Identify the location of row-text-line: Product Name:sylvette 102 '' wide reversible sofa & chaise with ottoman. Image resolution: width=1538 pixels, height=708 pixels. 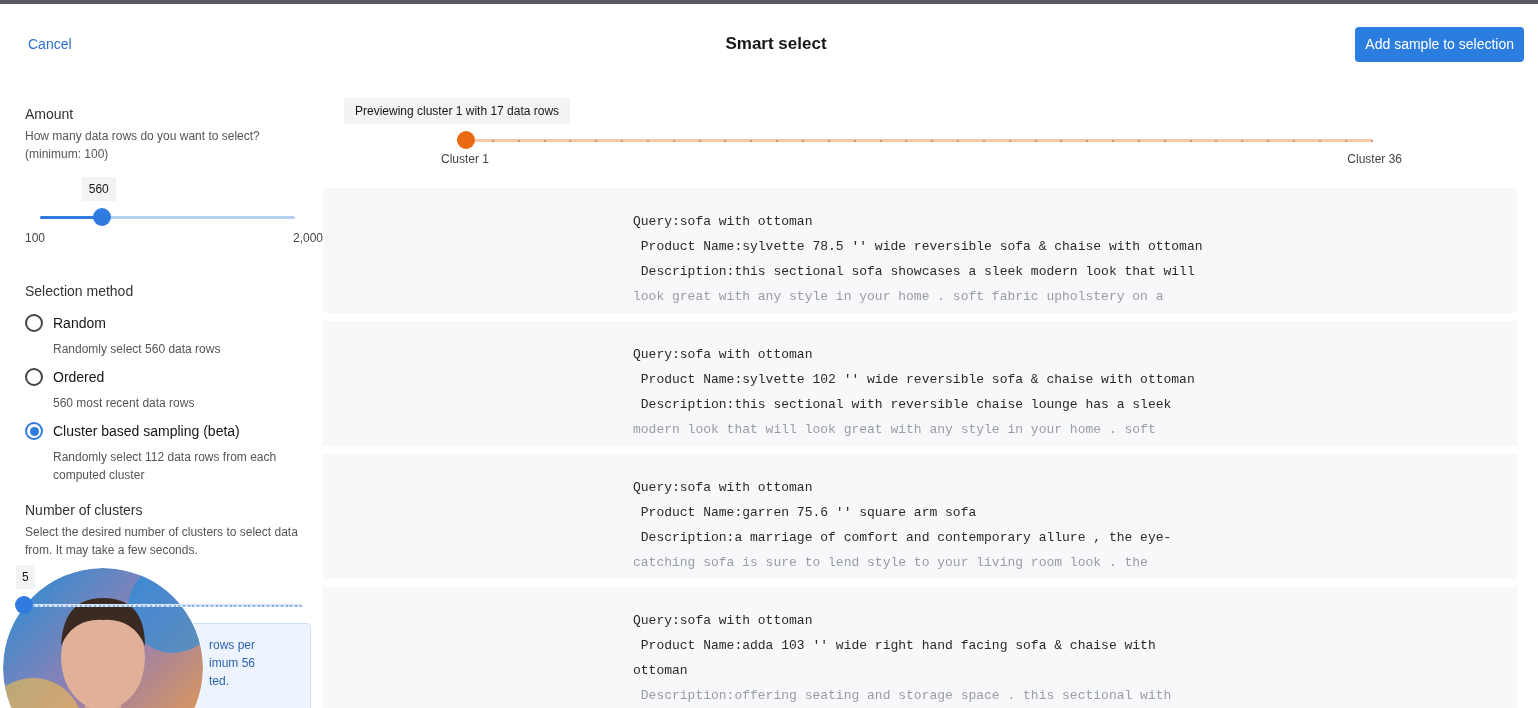
(917, 380).